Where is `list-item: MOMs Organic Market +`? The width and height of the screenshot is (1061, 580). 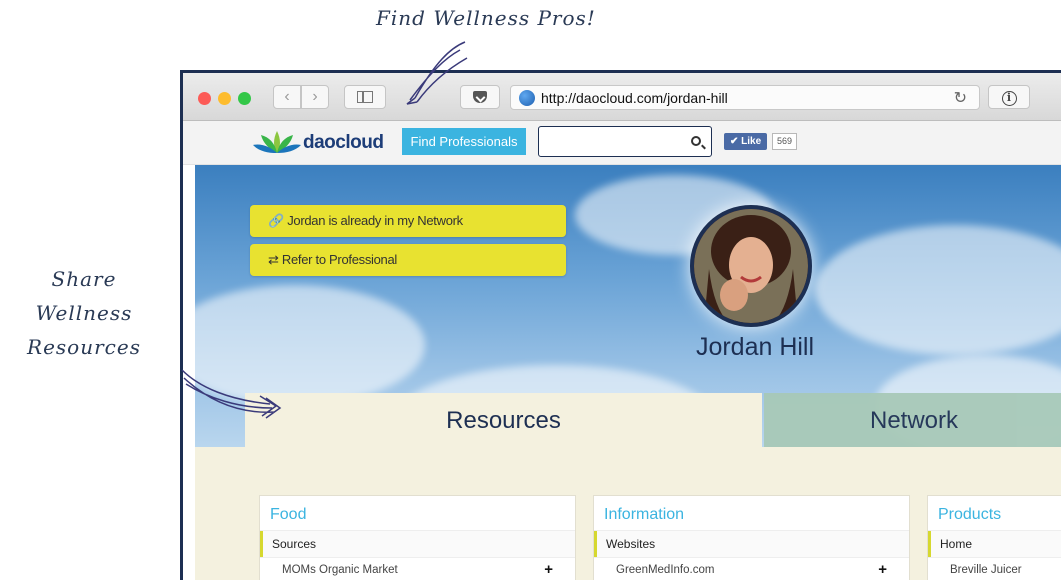 list-item: MOMs Organic Market + is located at coordinates (417, 568).